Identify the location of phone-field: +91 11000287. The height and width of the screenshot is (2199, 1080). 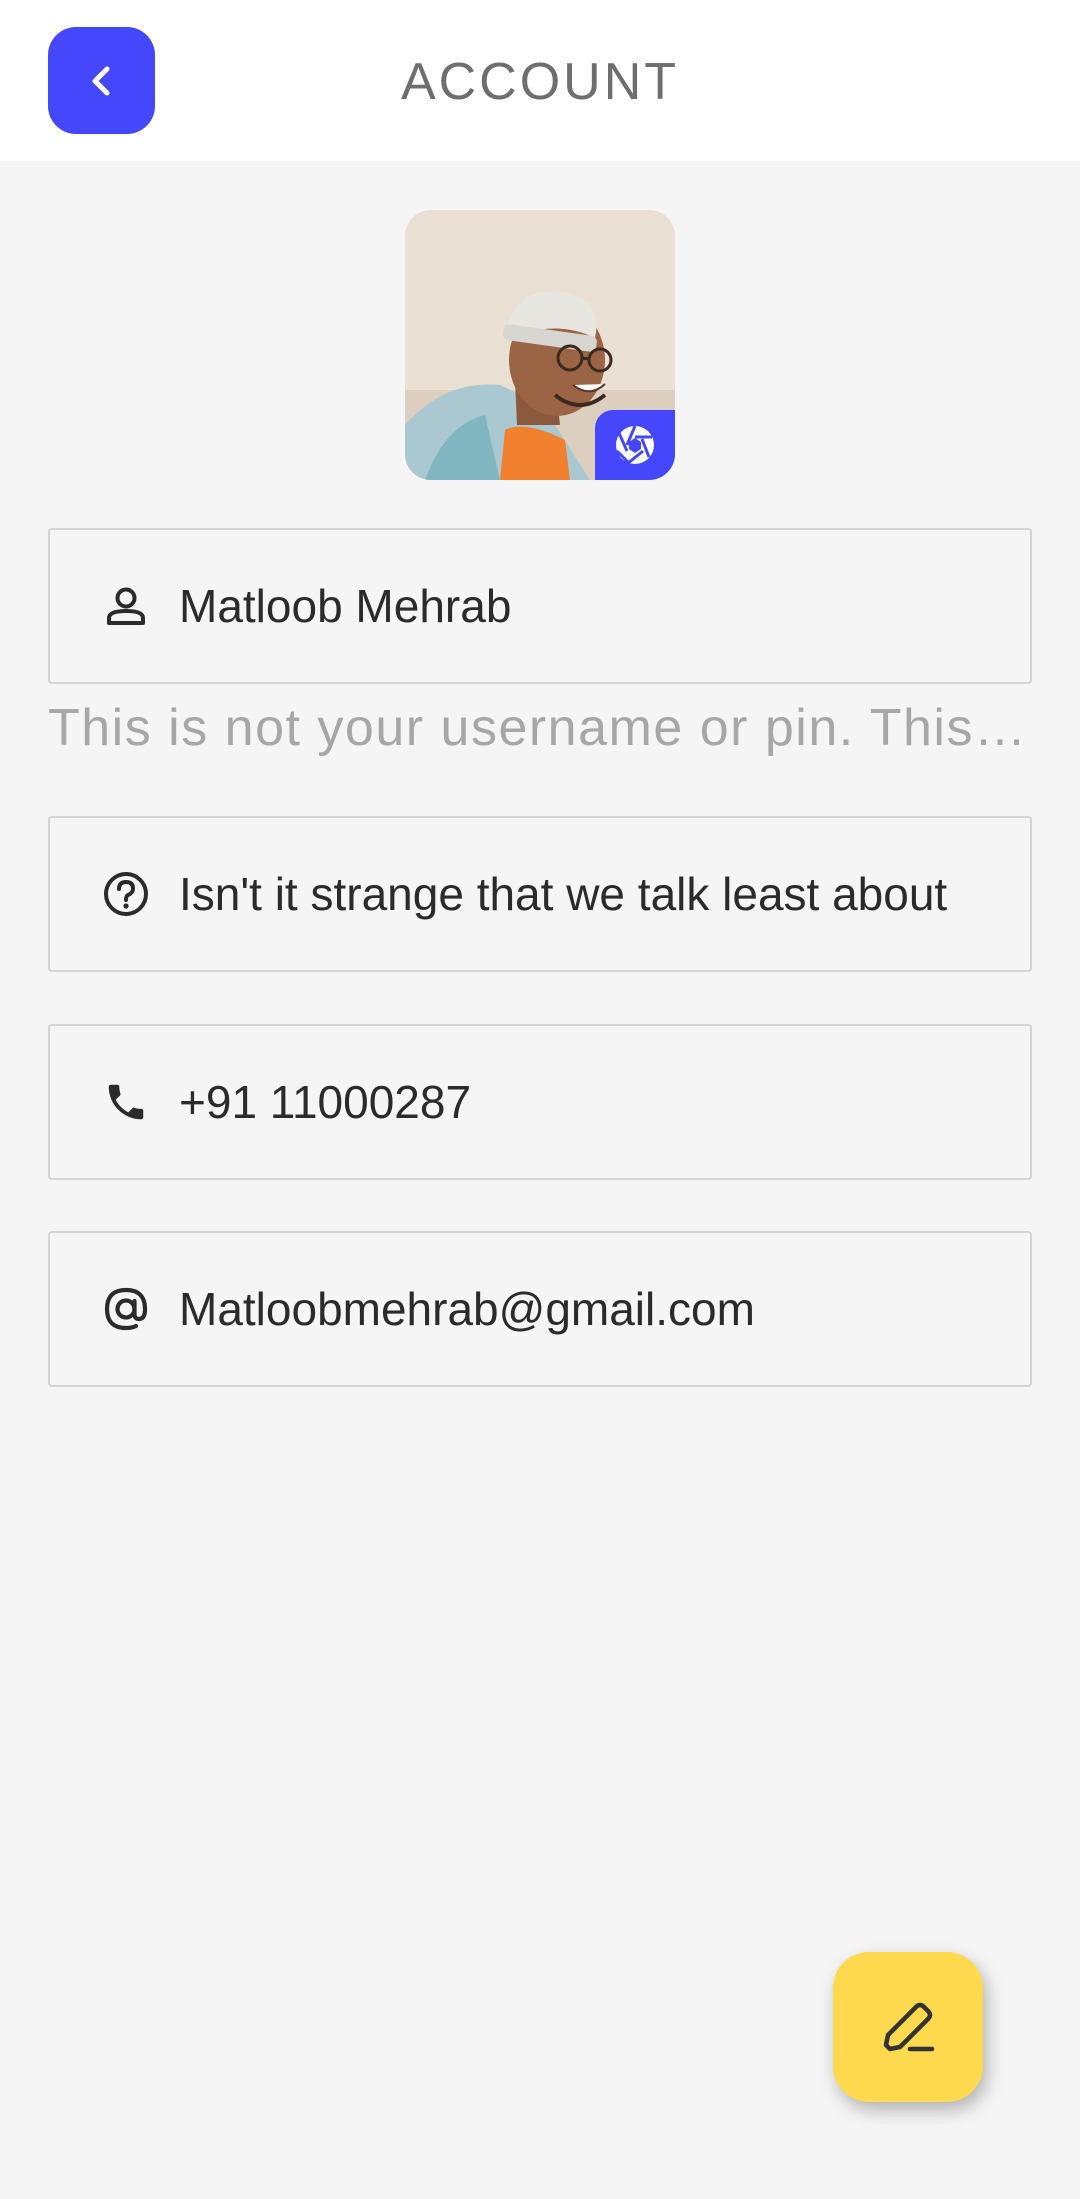
(540, 1102).